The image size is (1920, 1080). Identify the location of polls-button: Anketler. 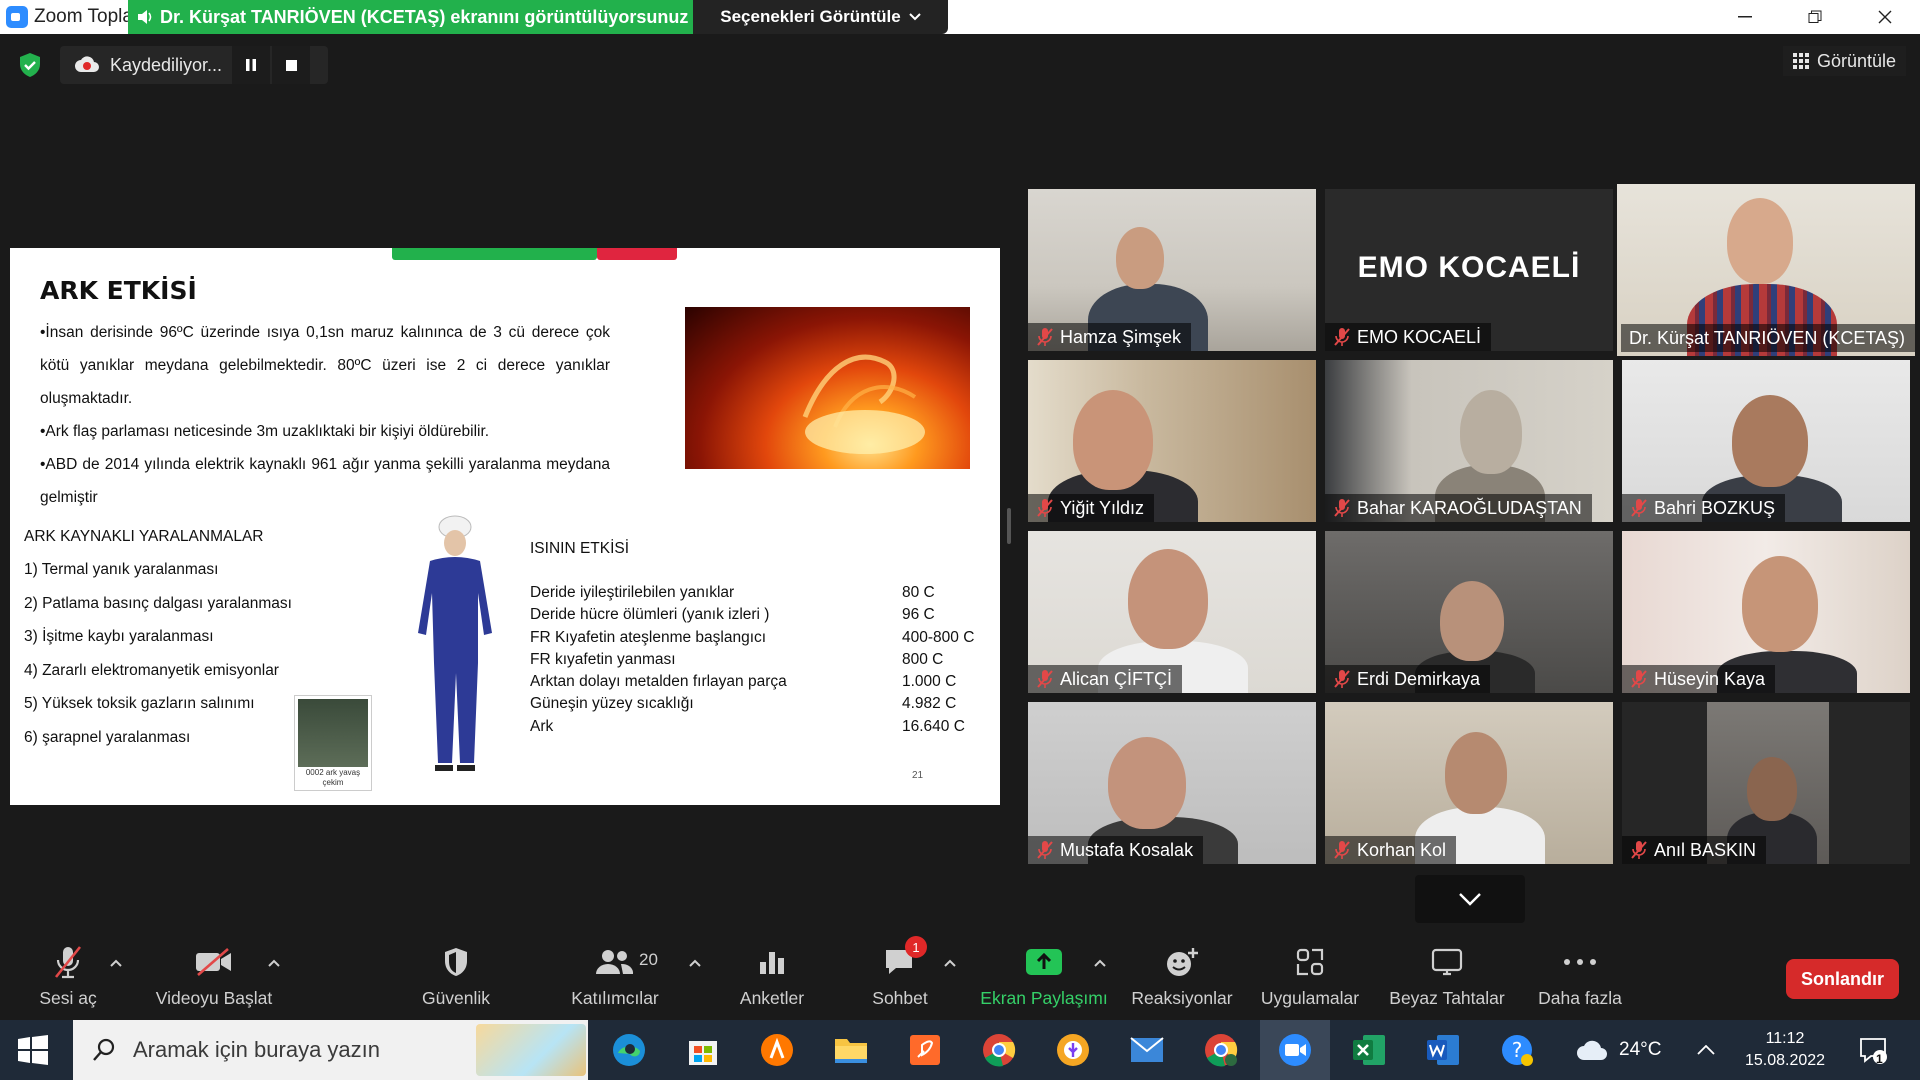
(772, 980).